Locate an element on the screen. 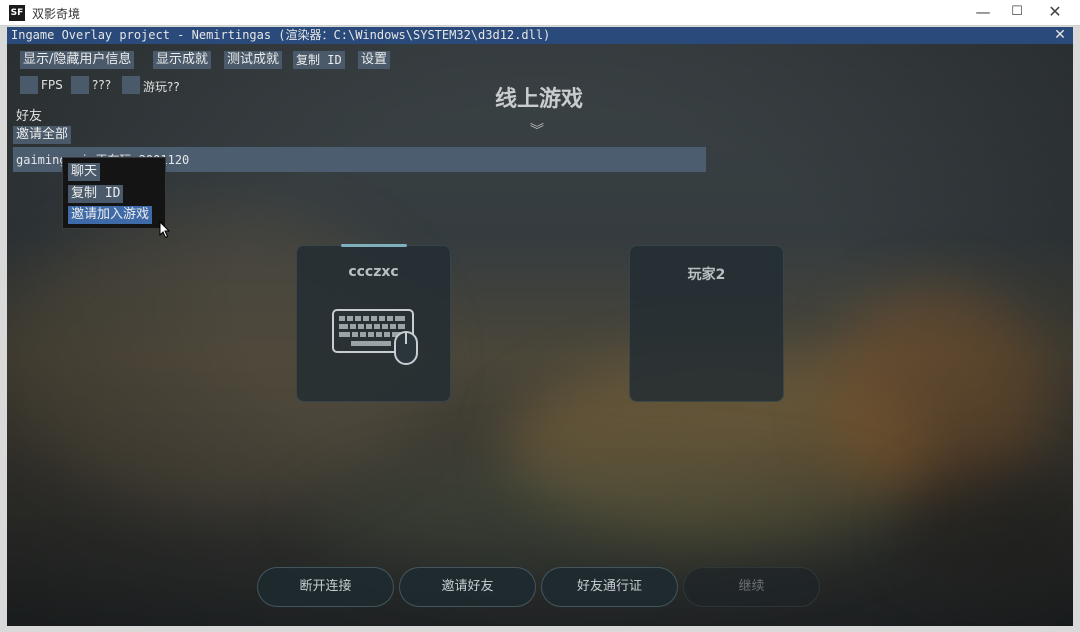 The height and width of the screenshot is (632, 1080). mouse-cursor-icon is located at coordinates (165, 230).